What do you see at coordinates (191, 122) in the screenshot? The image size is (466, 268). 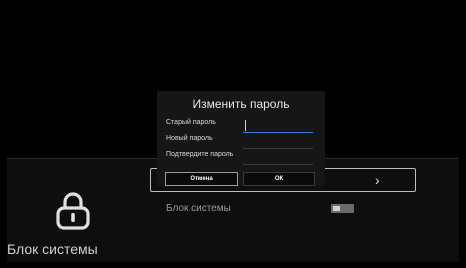 I see `old-password-label: Старый пароль` at bounding box center [191, 122].